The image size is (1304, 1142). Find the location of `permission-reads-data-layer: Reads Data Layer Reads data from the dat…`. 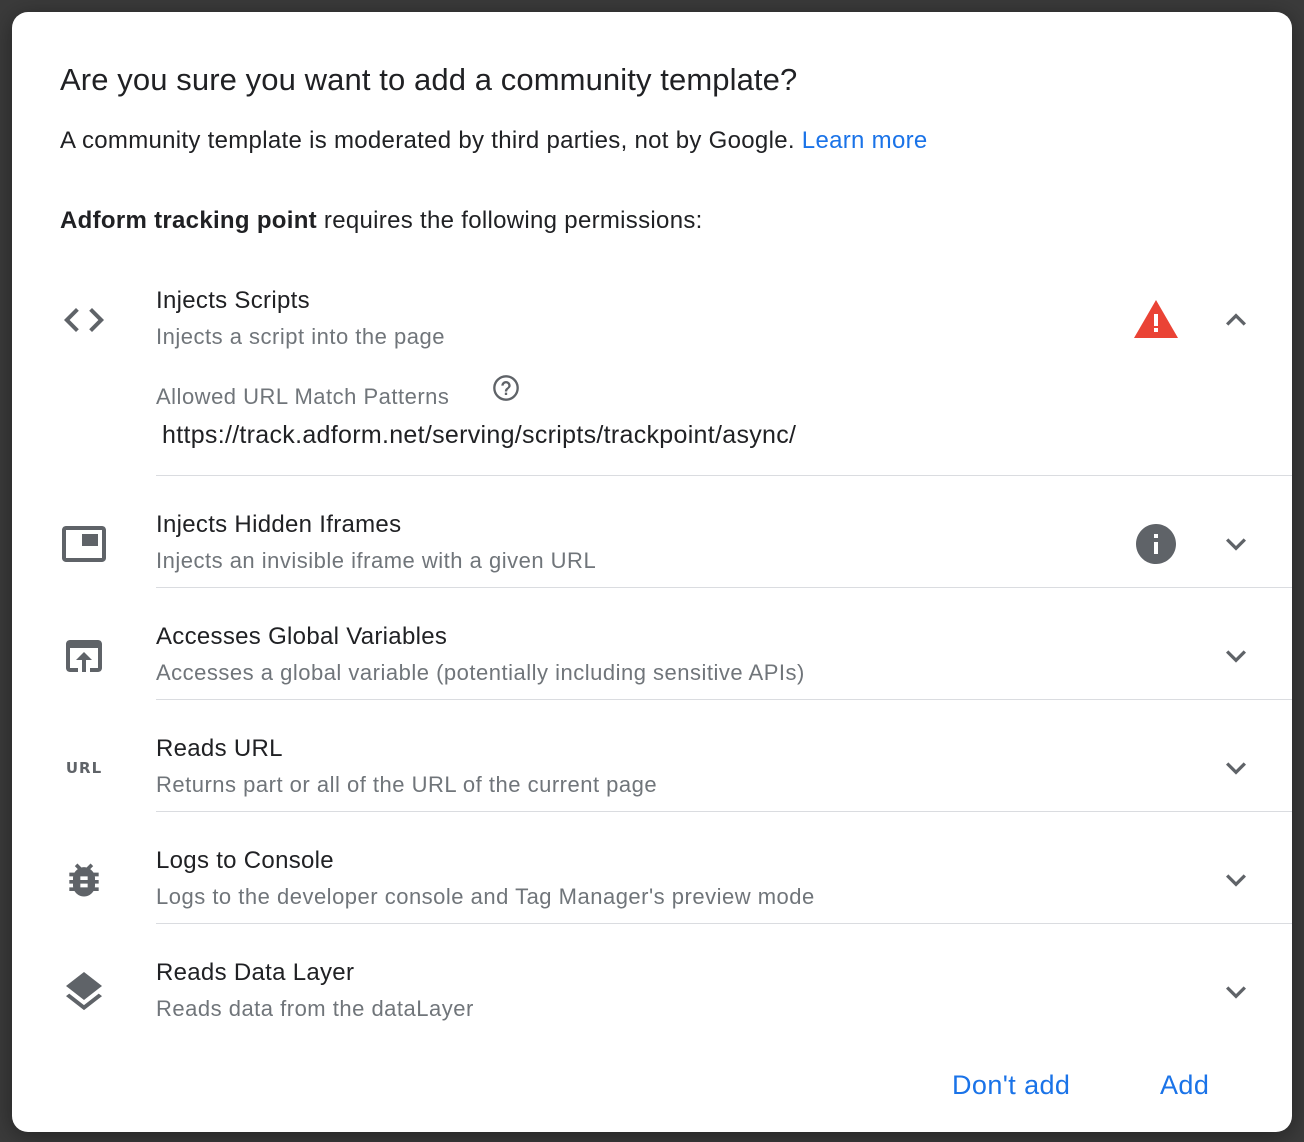

permission-reads-data-layer: Reads Data Layer Reads data from the dat… is located at coordinates (652, 992).